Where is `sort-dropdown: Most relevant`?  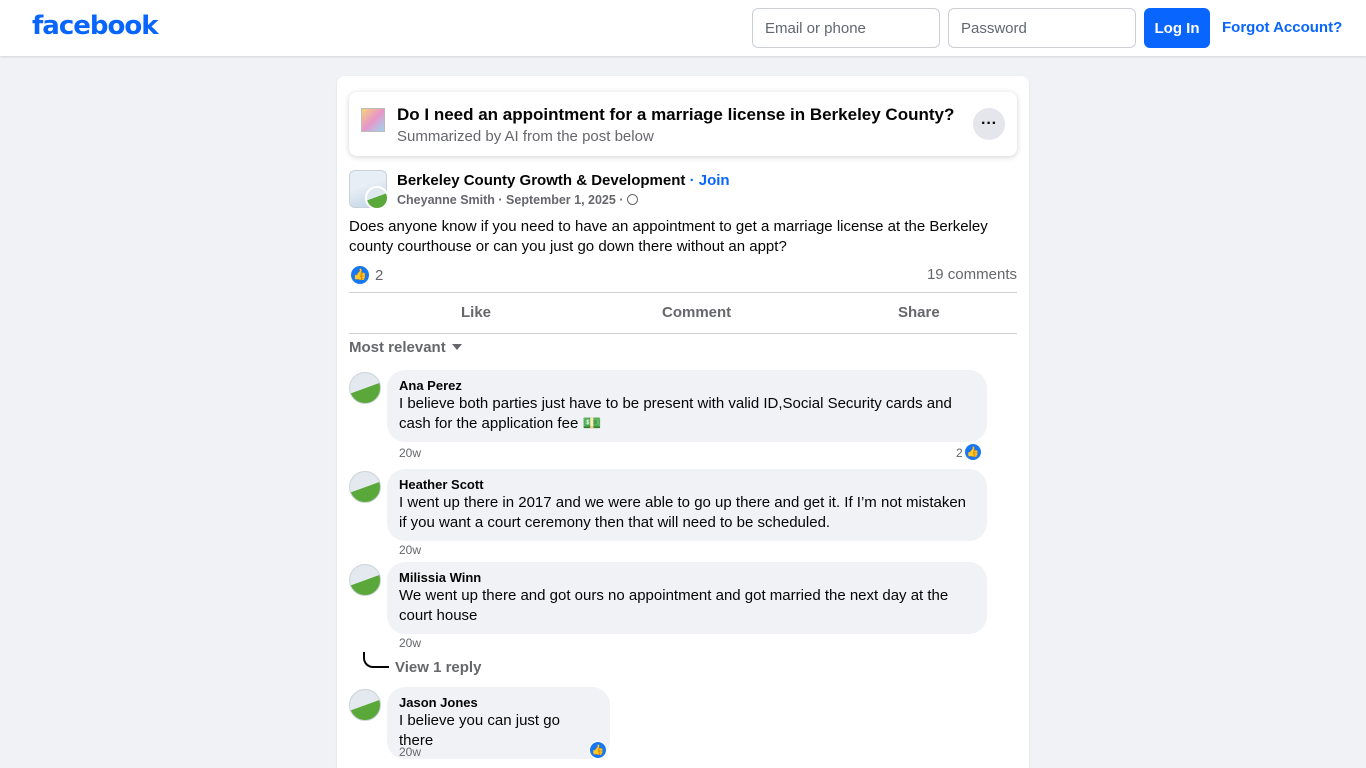
sort-dropdown: Most relevant is located at coordinates (405, 347).